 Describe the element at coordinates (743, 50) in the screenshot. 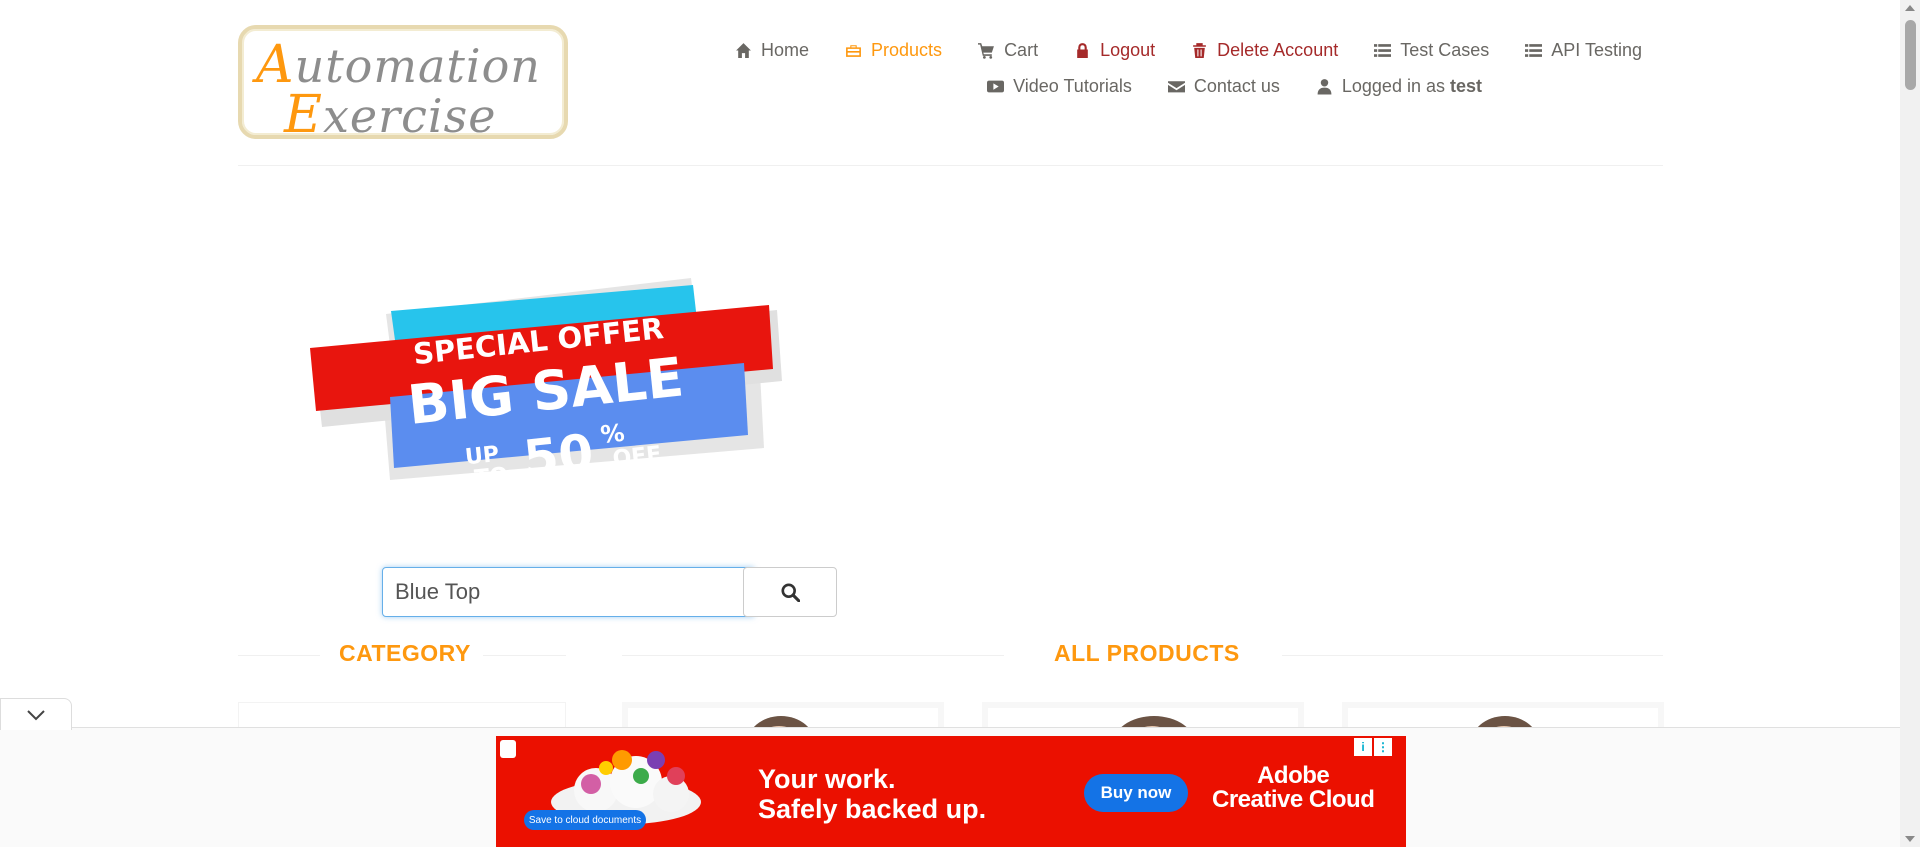

I see `home-icon` at that location.